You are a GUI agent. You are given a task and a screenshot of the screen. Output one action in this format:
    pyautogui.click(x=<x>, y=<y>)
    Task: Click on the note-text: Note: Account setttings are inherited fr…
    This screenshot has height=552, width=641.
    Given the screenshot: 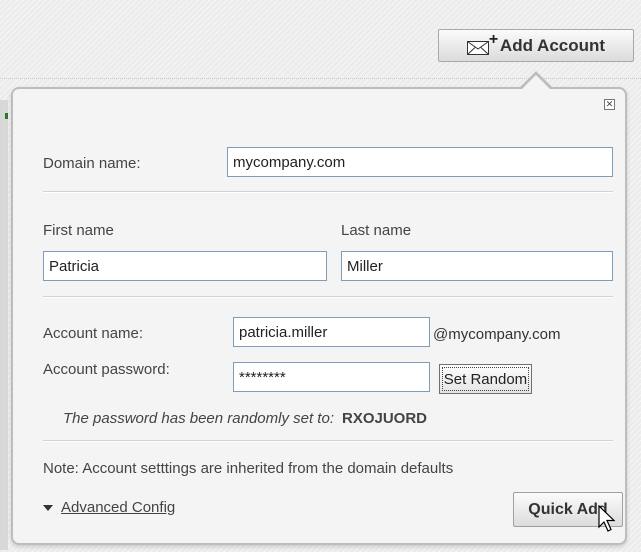 What is the action you would take?
    pyautogui.click(x=248, y=468)
    